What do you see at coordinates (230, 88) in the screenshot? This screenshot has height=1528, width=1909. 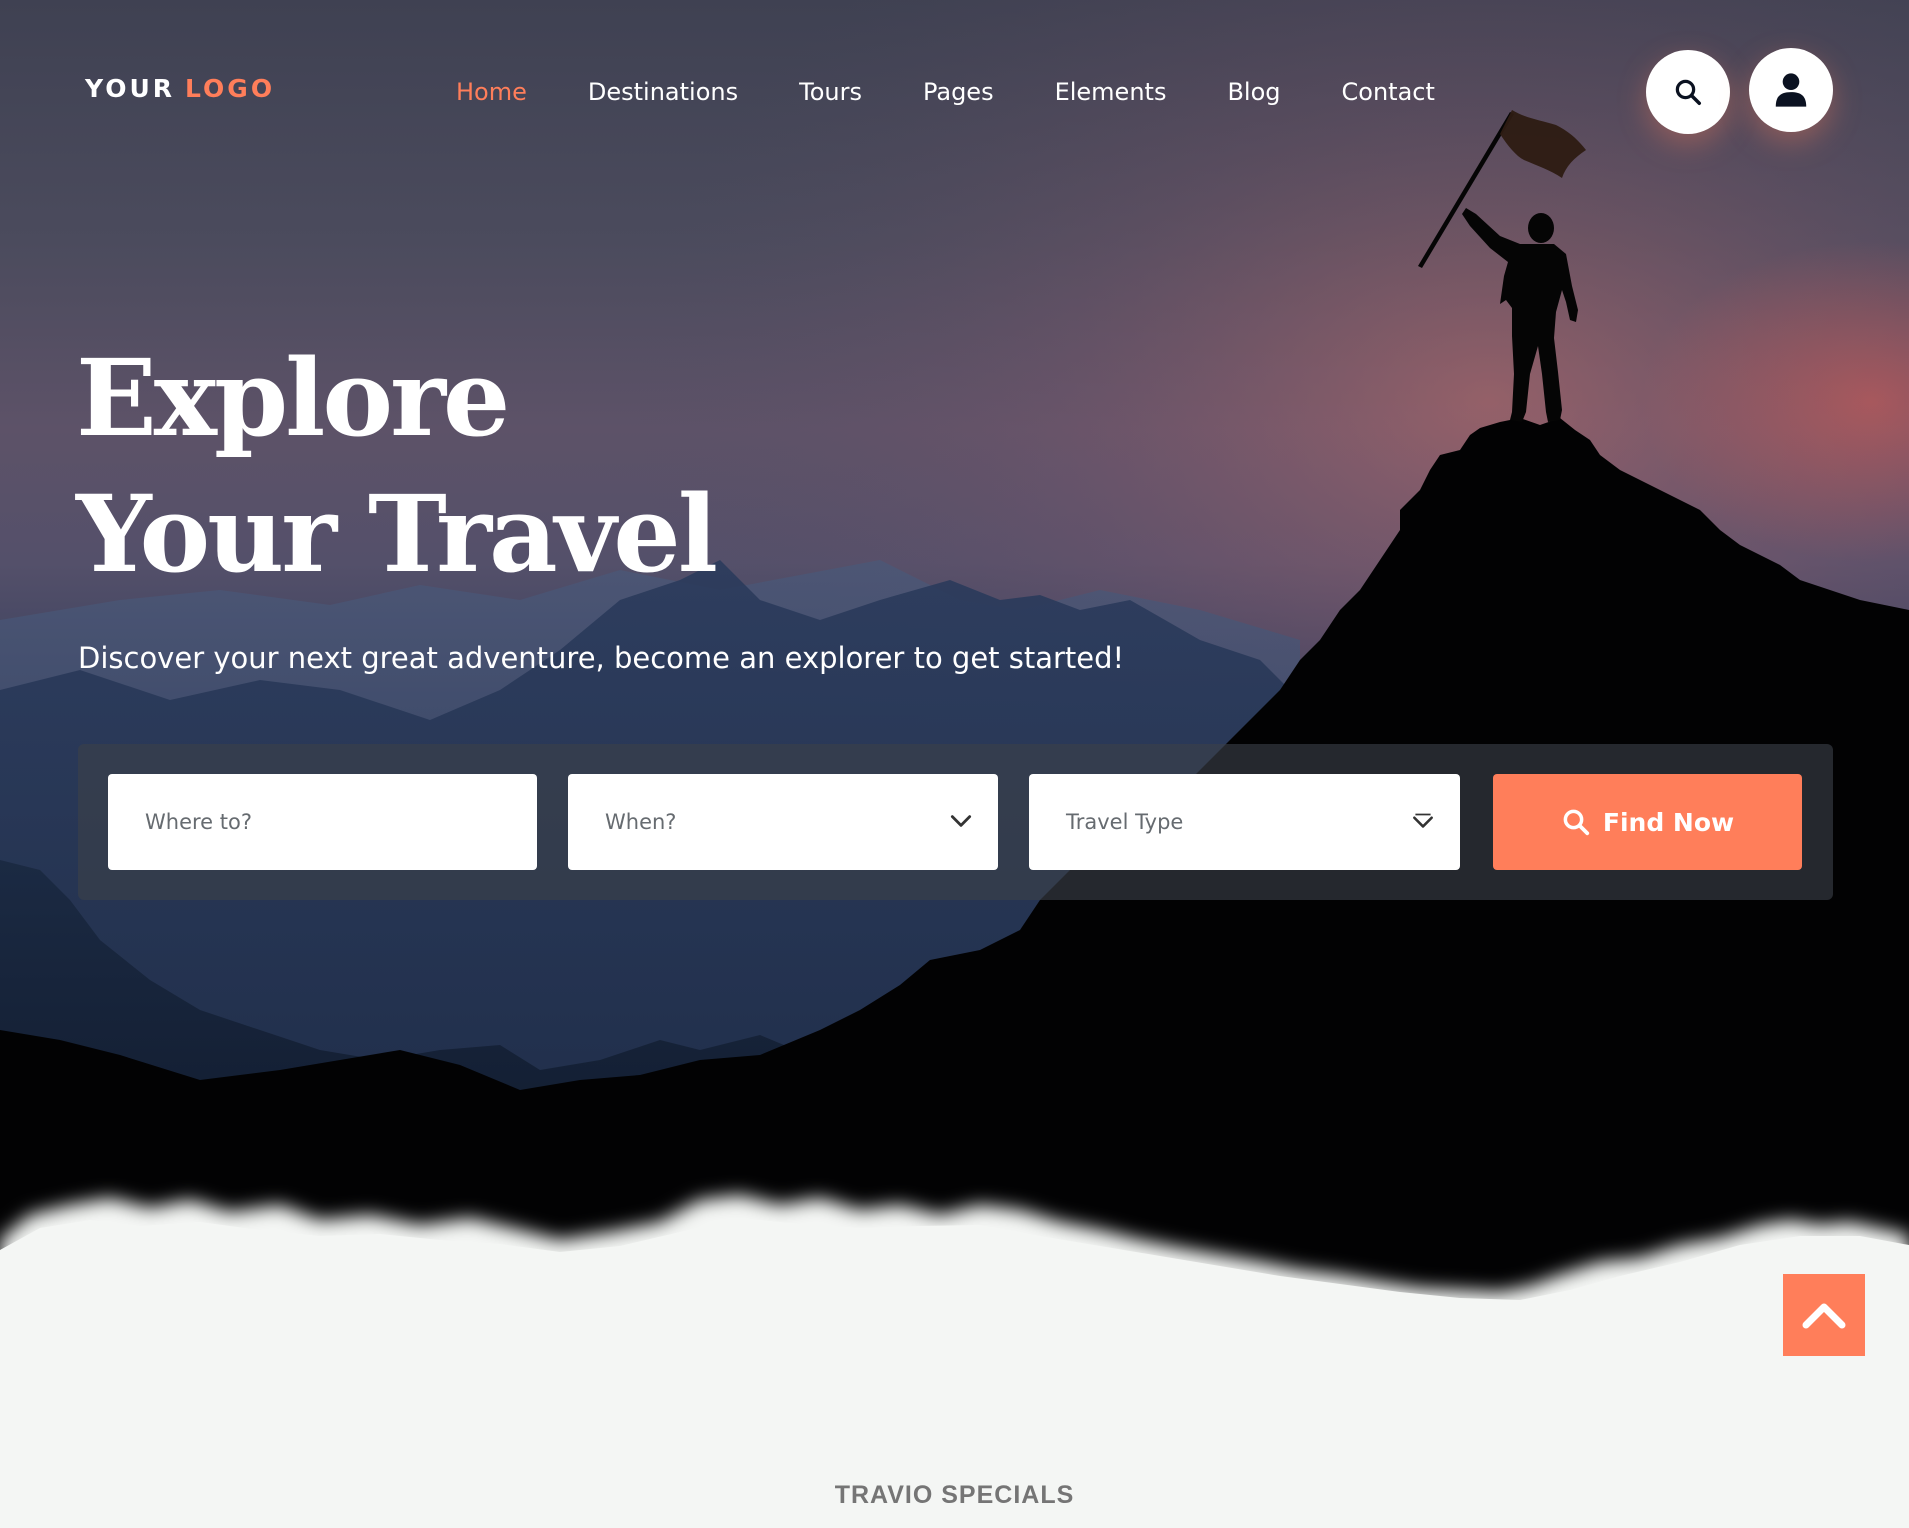 I see `logo-text-accent: LOGO` at bounding box center [230, 88].